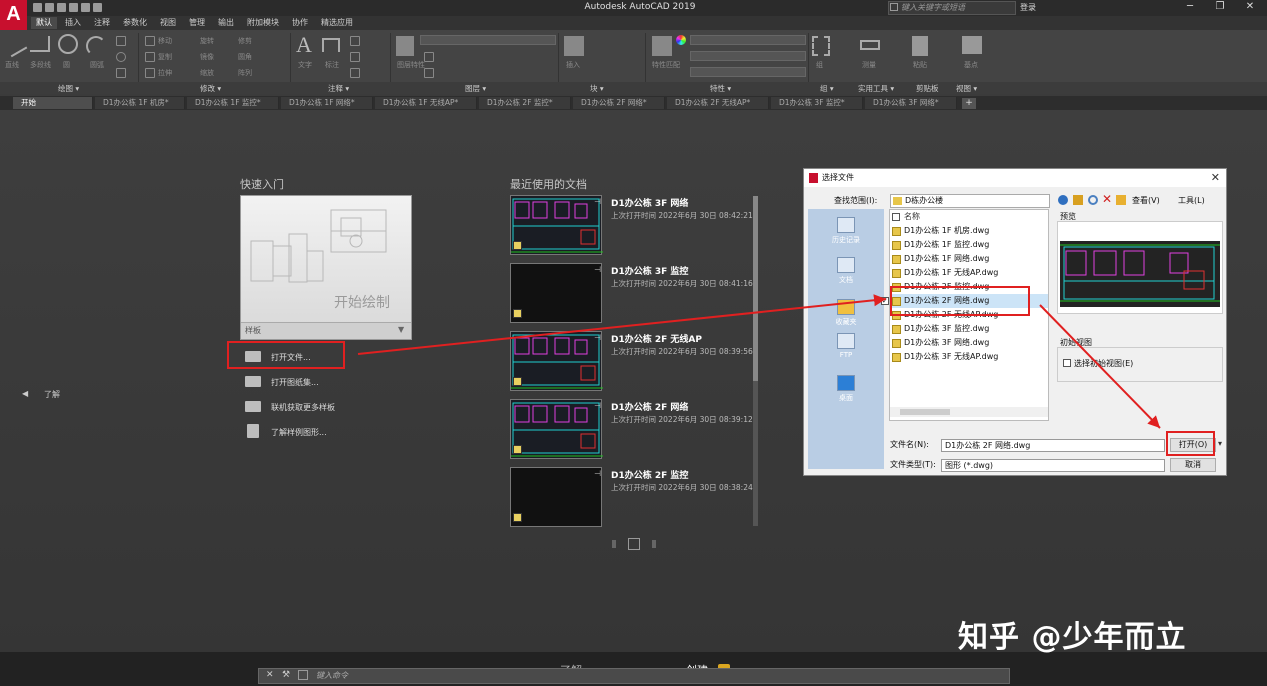  Describe the element at coordinates (970, 201) in the screenshot. I see `lookin-dropdown: D栋办公楼` at that location.